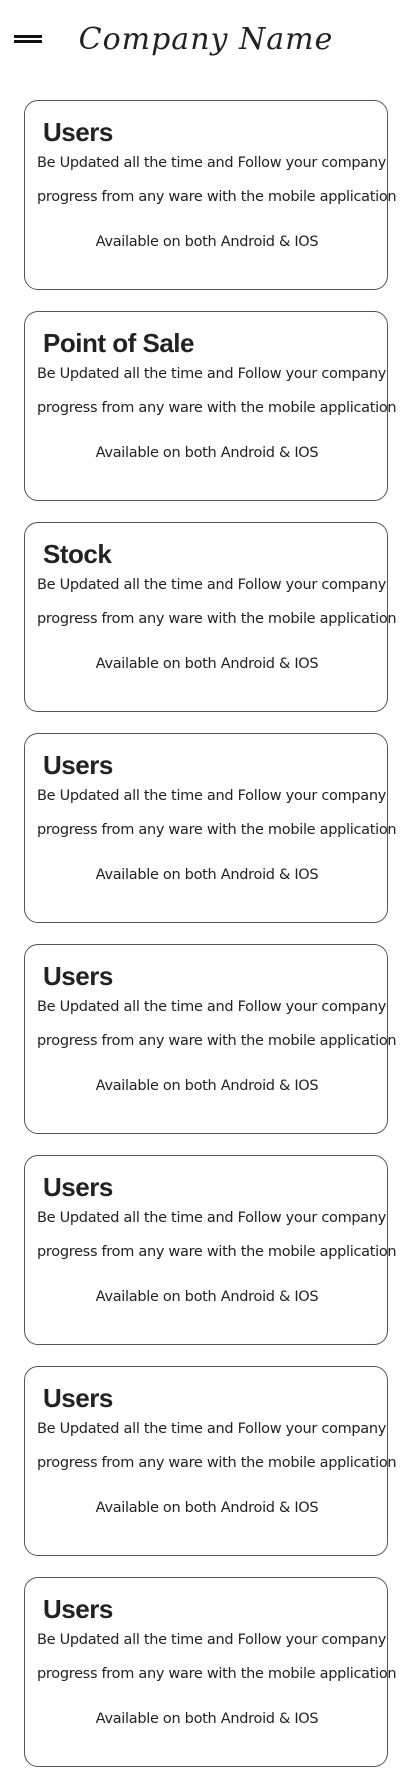 The image size is (412, 1788). What do you see at coordinates (118, 343) in the screenshot?
I see `card-title: Point of Sale` at bounding box center [118, 343].